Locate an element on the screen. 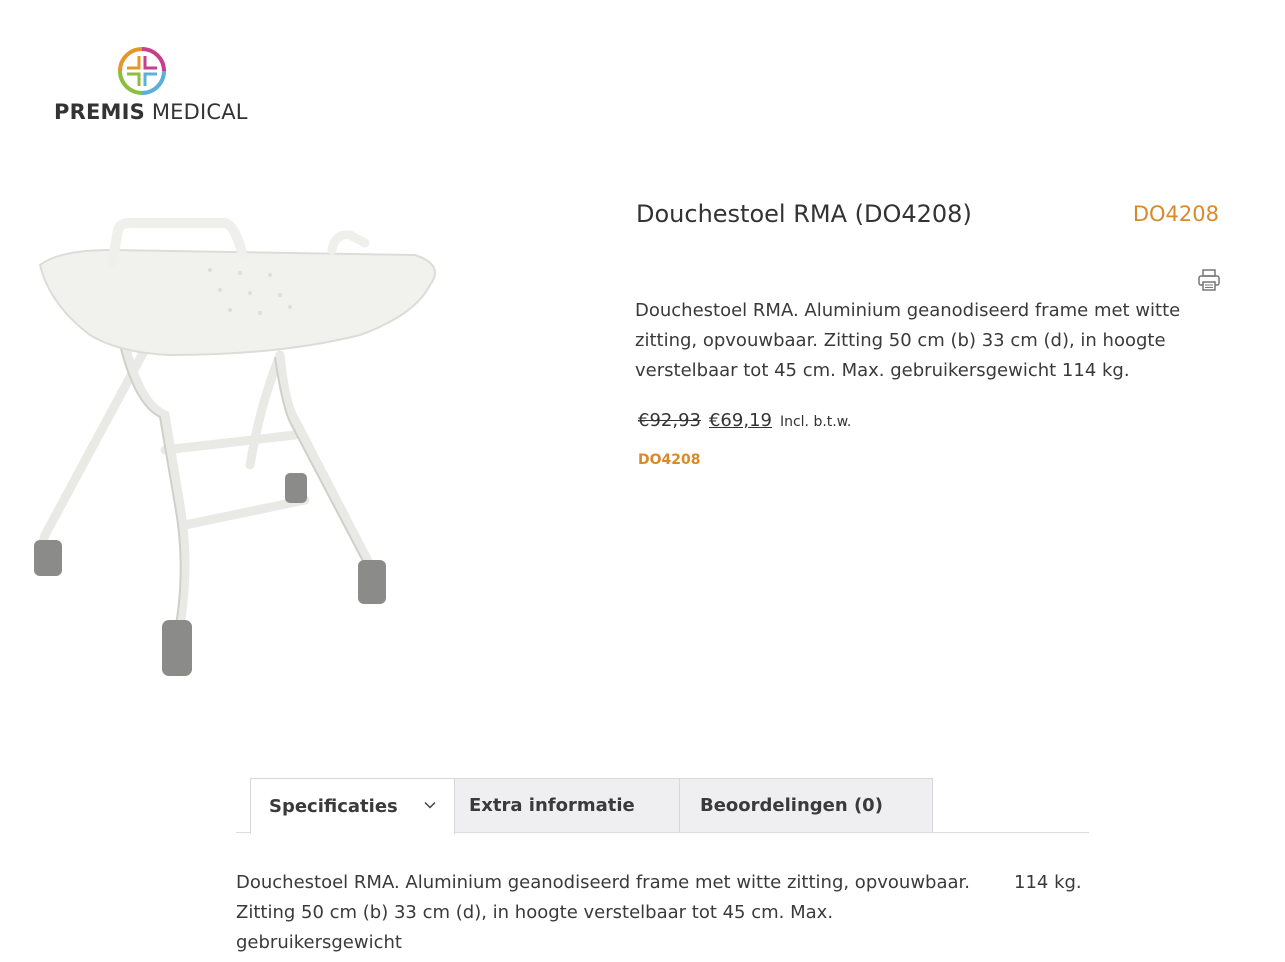 Image resolution: width=1285 pixels, height=962 pixels. tab-label: Specificaties is located at coordinates (333, 806).